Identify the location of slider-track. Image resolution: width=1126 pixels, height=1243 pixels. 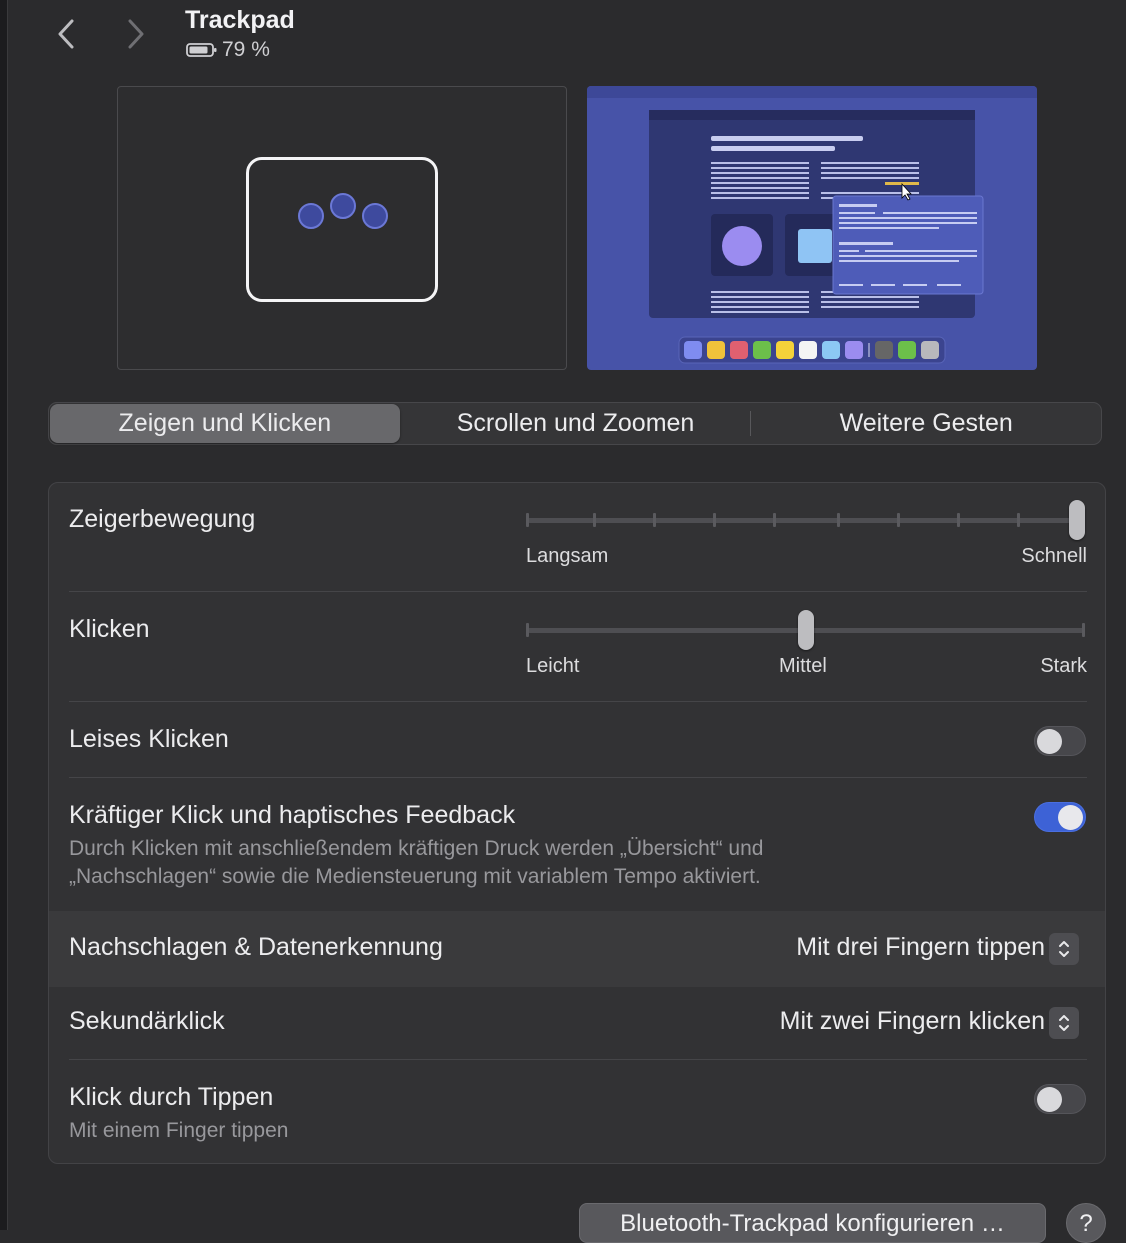
(806, 520).